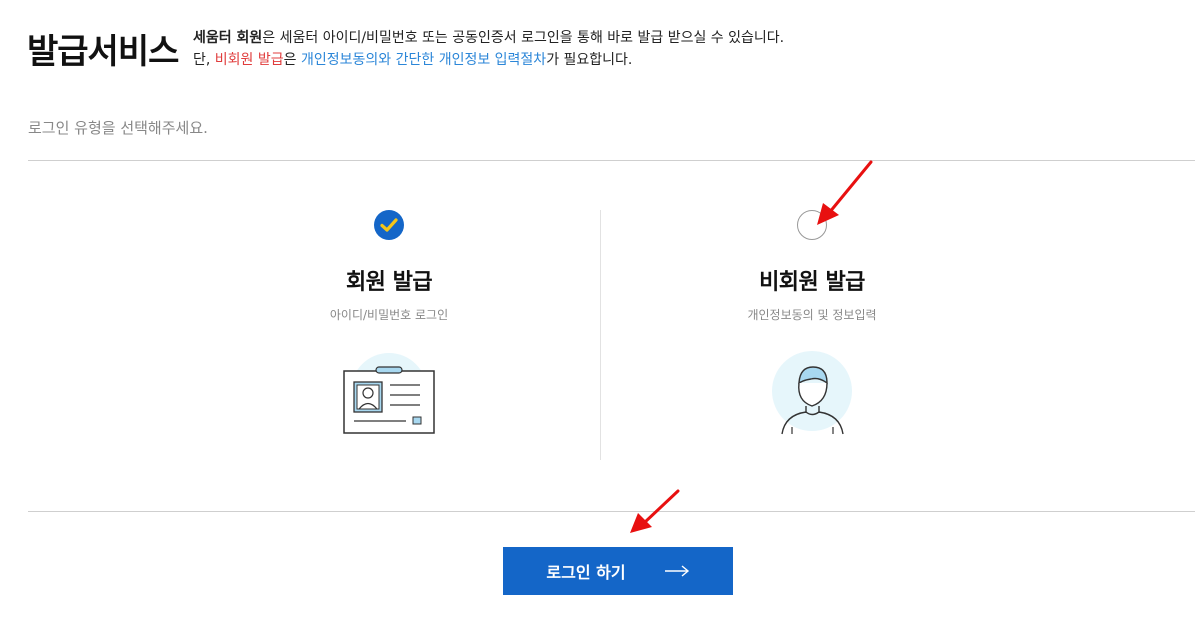 The width and height of the screenshot is (1195, 620). I want to click on intro-line-2-suffix: 가 필요합니다., so click(589, 60).